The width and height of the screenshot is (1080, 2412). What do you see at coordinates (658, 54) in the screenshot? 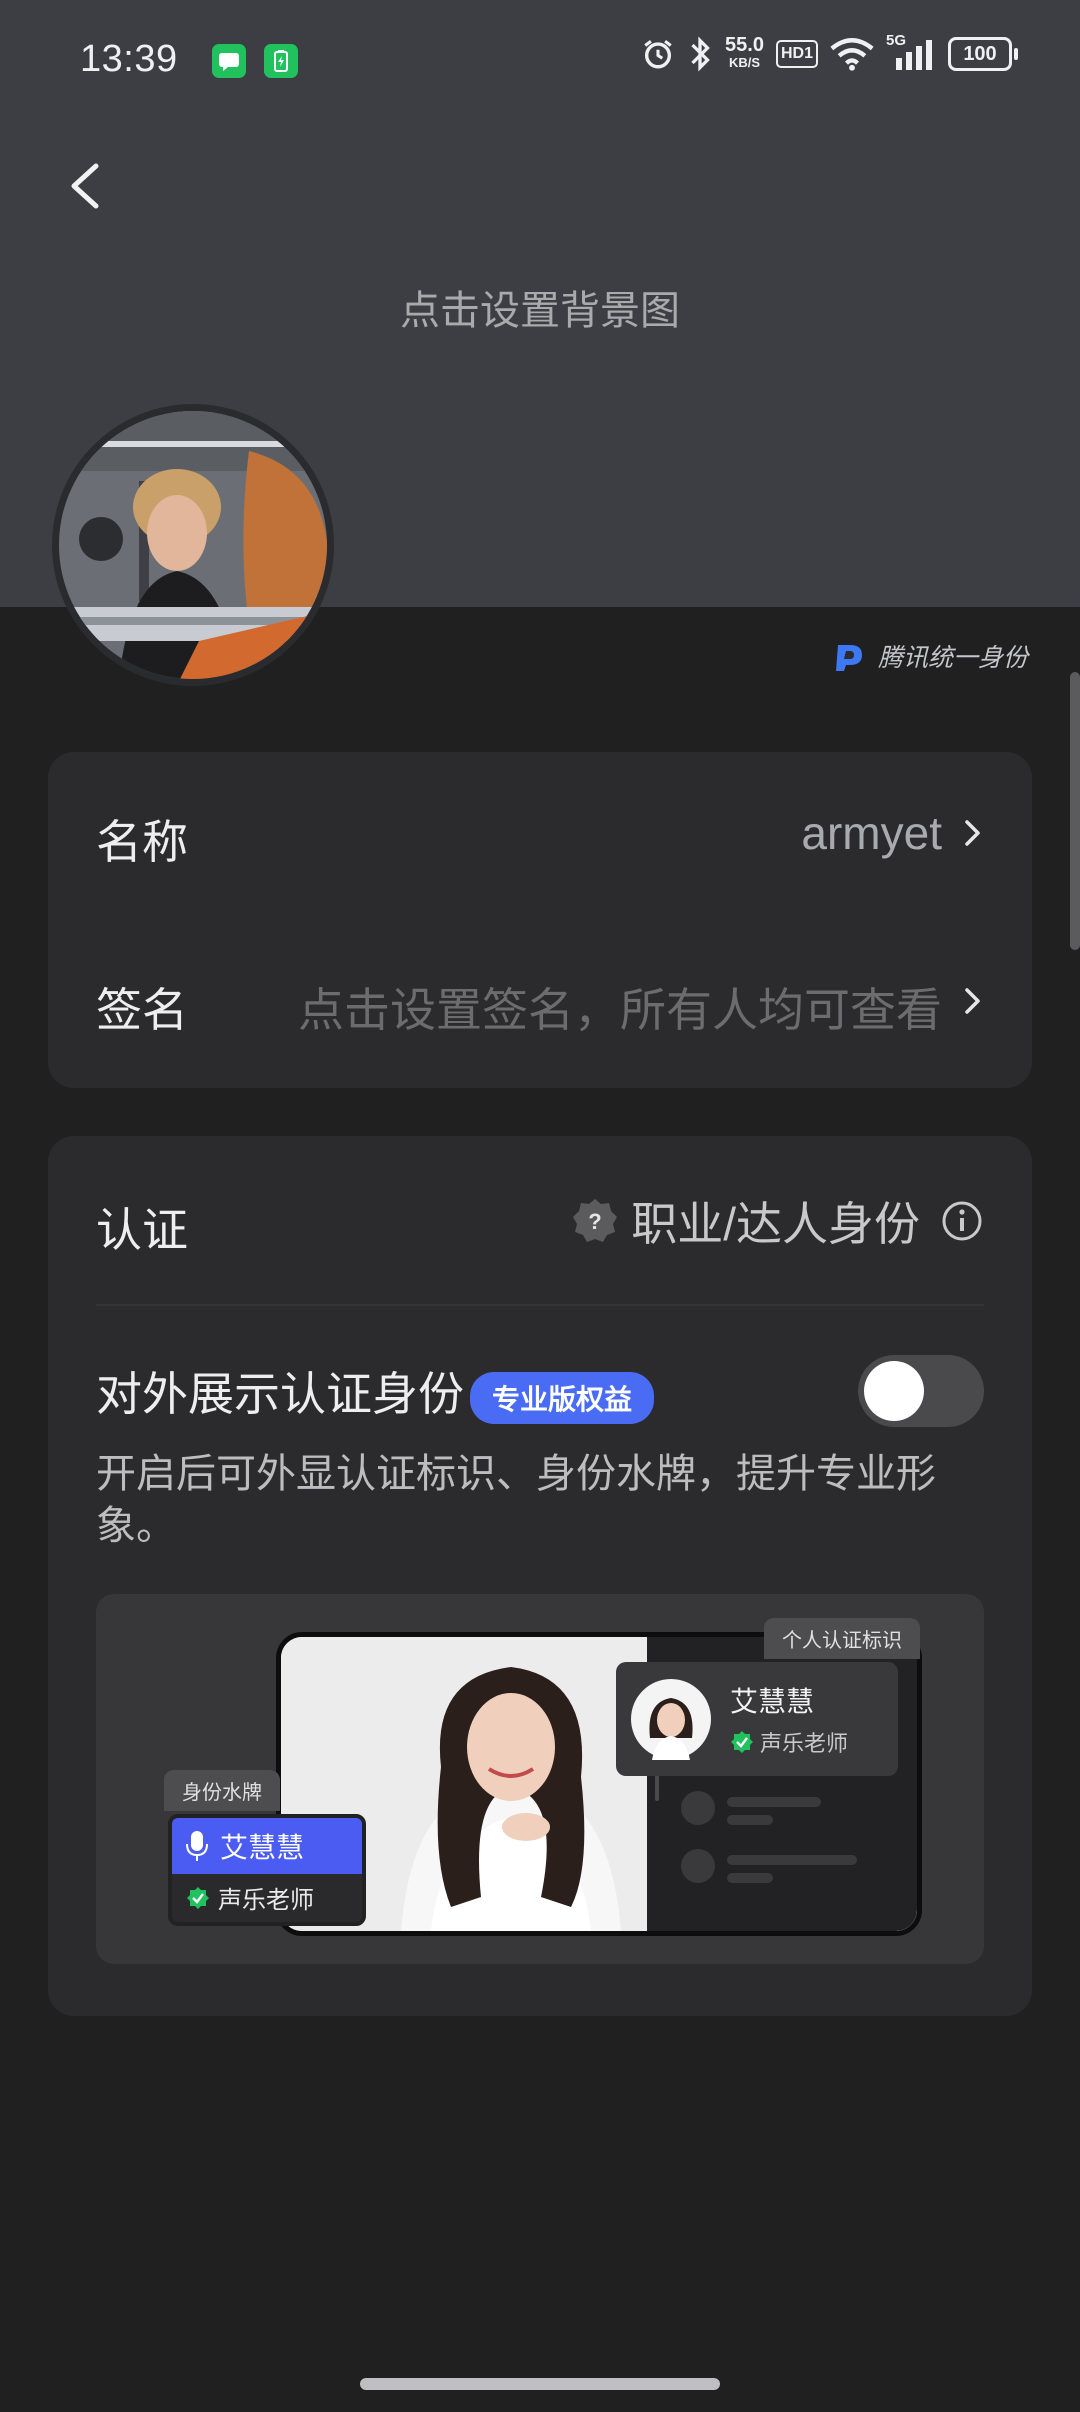
I see `alarm-icon` at bounding box center [658, 54].